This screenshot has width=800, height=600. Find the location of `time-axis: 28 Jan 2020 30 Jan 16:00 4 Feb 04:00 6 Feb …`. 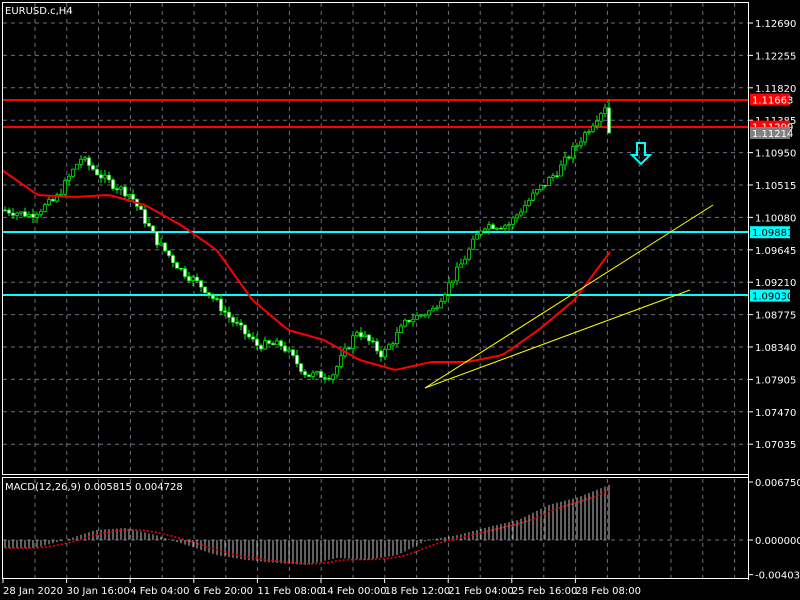

time-axis: 28 Jan 2020 30 Jan 16:00 4 Feb 04:00 6 Feb … is located at coordinates (321, 587).